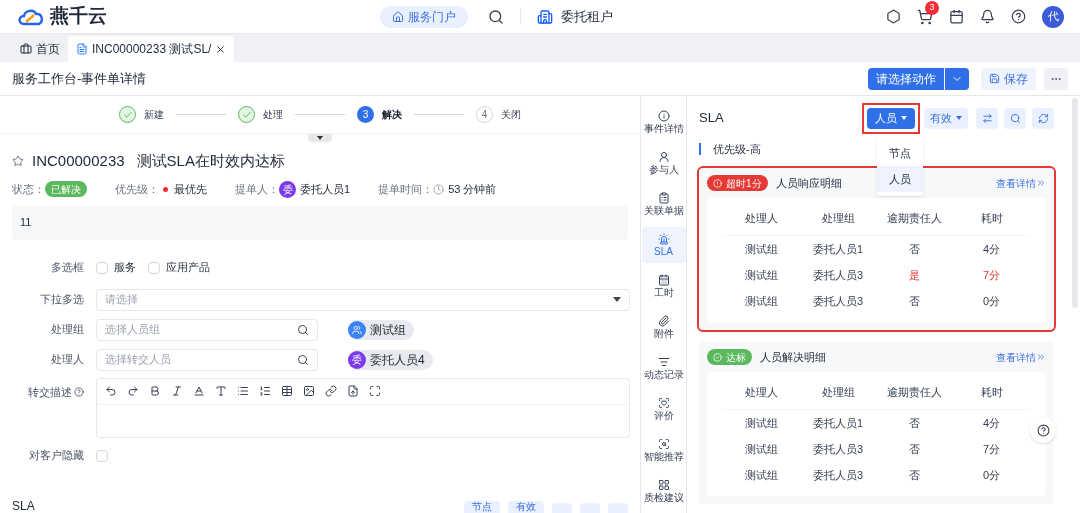  I want to click on action-dropdown-button, so click(957, 78).